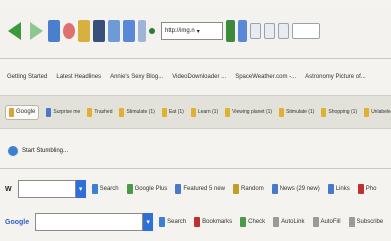 This screenshot has height=241, width=391. I want to click on toolbar-button-label: News (29 new), so click(299, 189).